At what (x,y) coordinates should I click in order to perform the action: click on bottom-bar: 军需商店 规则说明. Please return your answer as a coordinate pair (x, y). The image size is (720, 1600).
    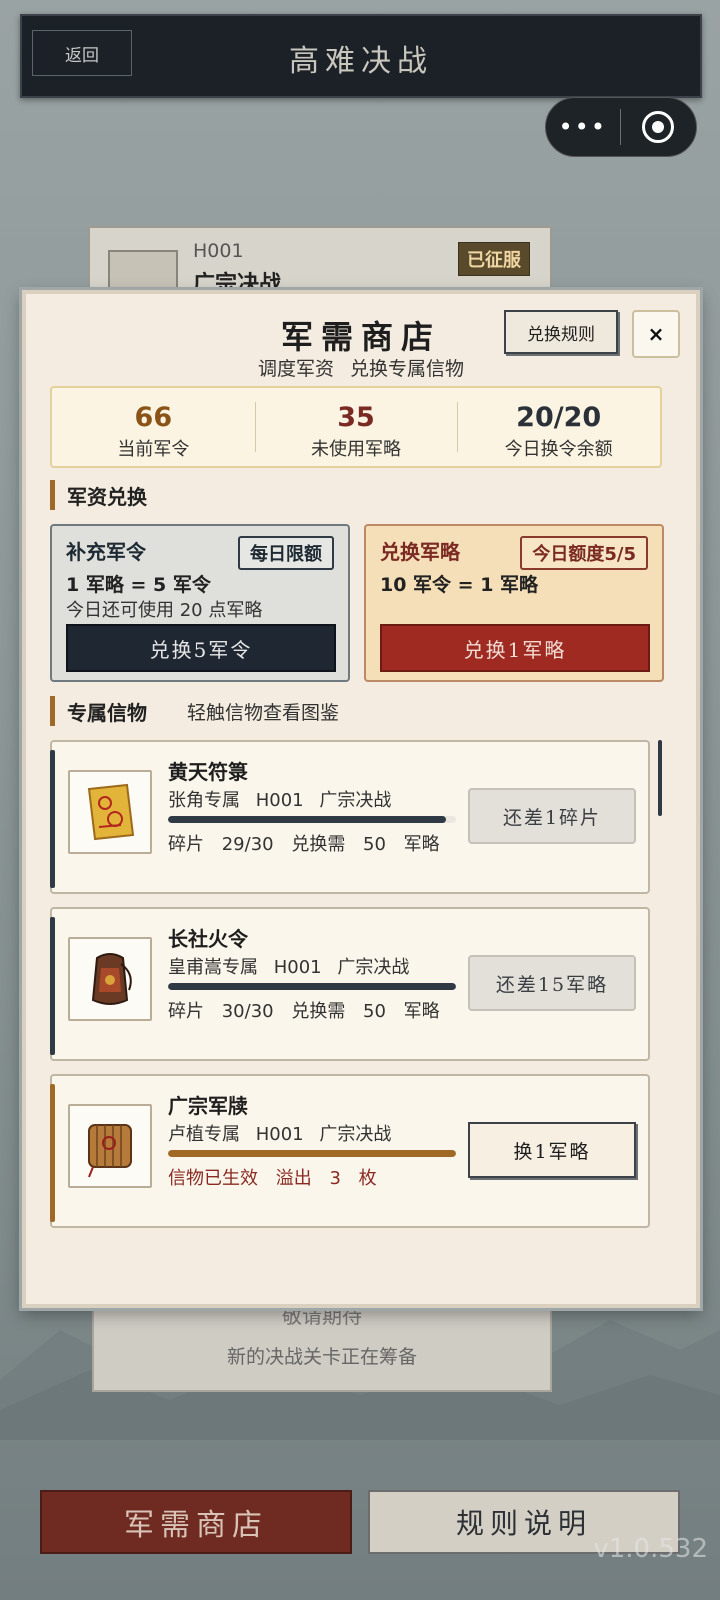
    Looking at the image, I should click on (360, 1523).